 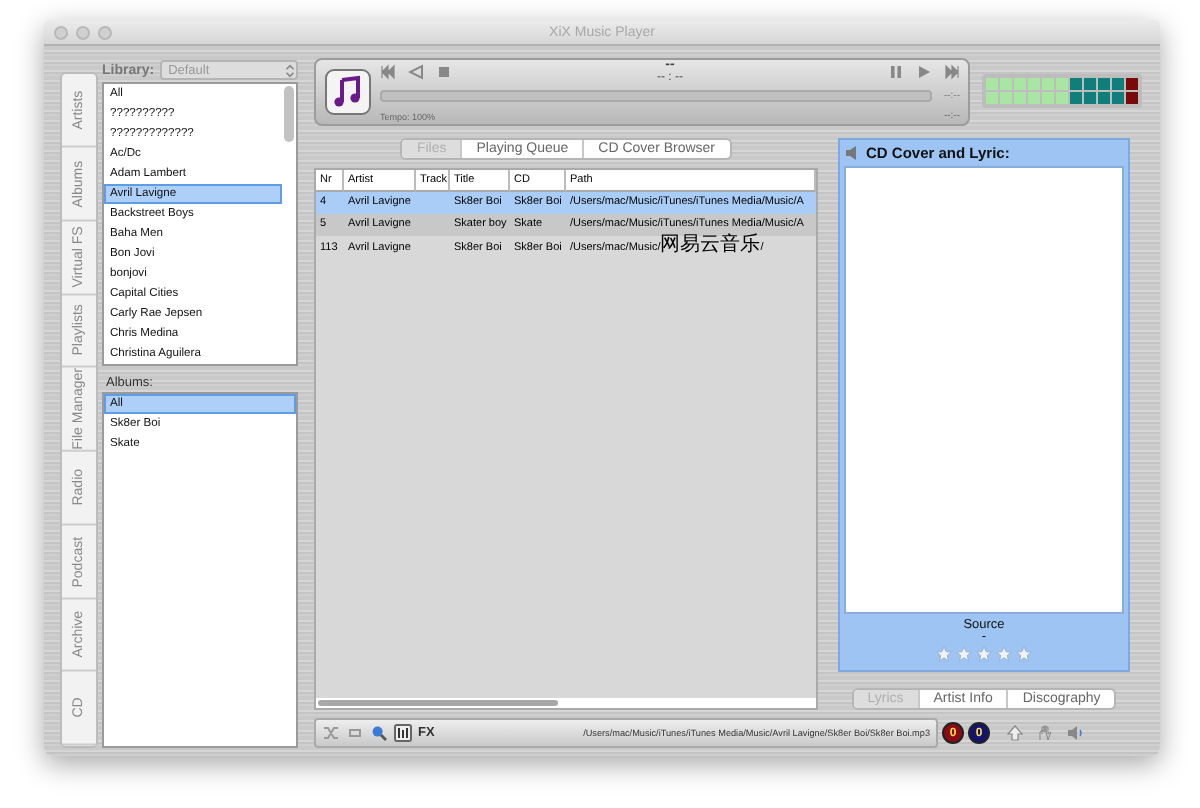 What do you see at coordinates (290, 70) in the screenshot?
I see `dropdown-arrows-icon` at bounding box center [290, 70].